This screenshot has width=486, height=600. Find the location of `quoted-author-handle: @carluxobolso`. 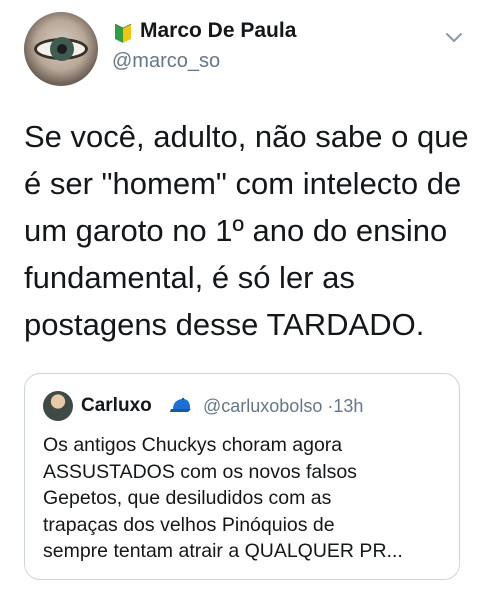

quoted-author-handle: @carluxobolso is located at coordinates (263, 406).